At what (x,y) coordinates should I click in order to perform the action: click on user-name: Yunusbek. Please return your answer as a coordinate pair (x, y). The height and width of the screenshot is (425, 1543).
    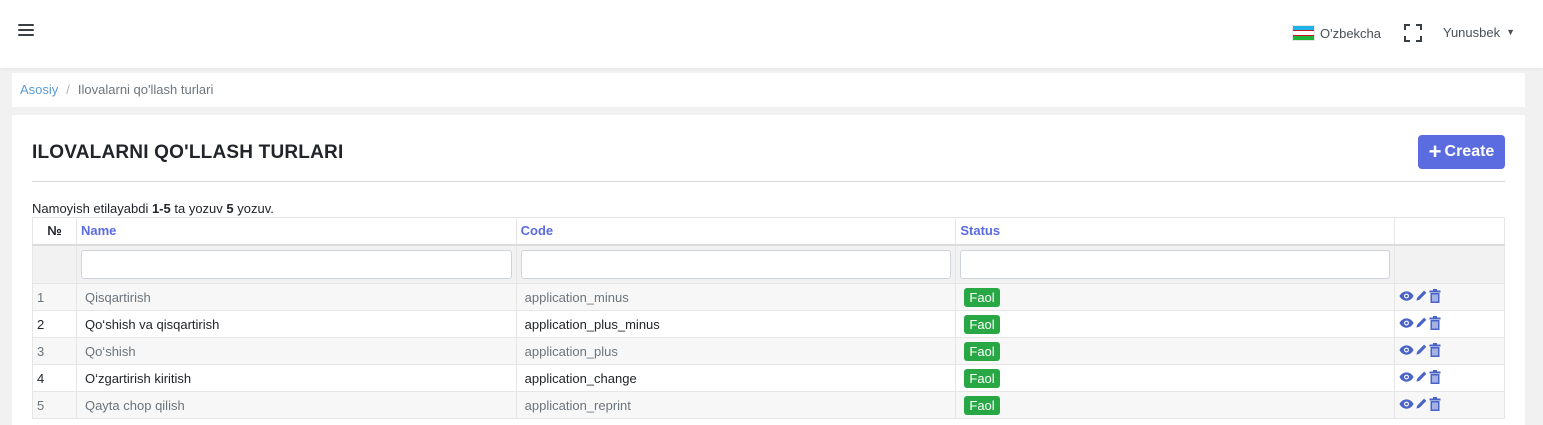
    Looking at the image, I should click on (1472, 32).